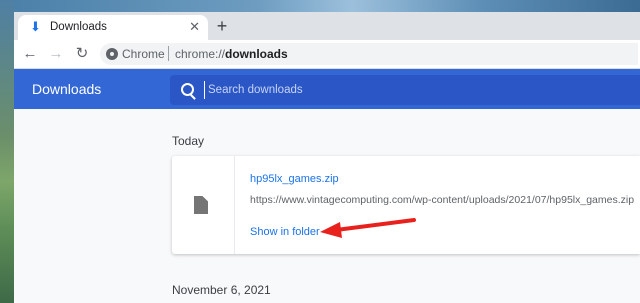 The image size is (640, 303). What do you see at coordinates (35, 26) in the screenshot?
I see `download-icon: ⬇` at bounding box center [35, 26].